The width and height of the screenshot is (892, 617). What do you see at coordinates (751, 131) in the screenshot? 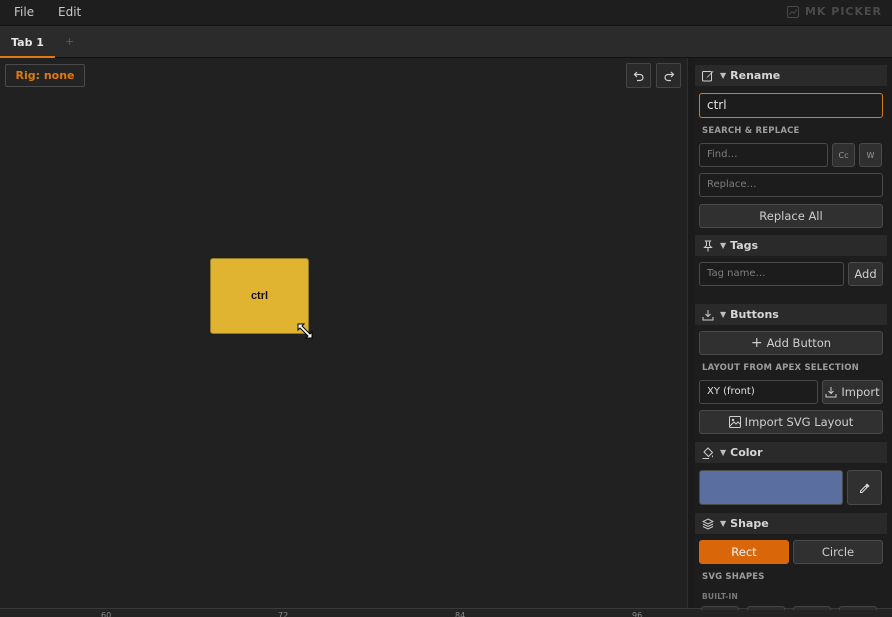
I see `search-replace-label: SEARCH & REPLACE` at bounding box center [751, 131].